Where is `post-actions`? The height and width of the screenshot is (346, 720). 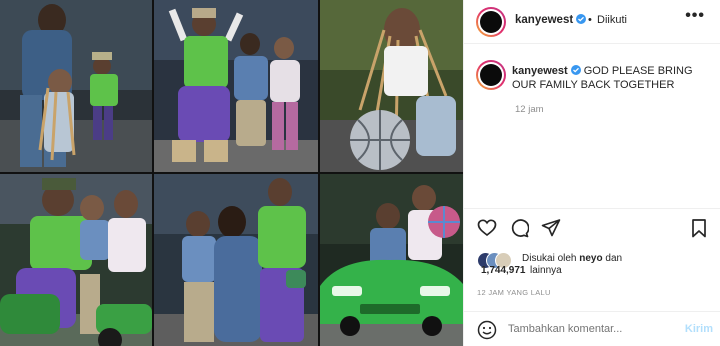
post-actions is located at coordinates (594, 229).